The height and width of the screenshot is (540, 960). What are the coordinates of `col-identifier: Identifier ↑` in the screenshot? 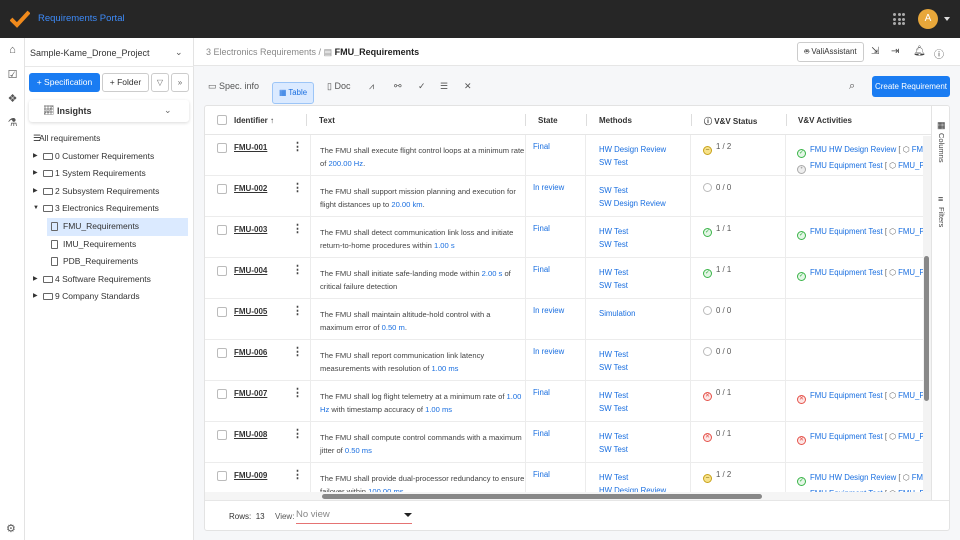 It's located at (254, 120).